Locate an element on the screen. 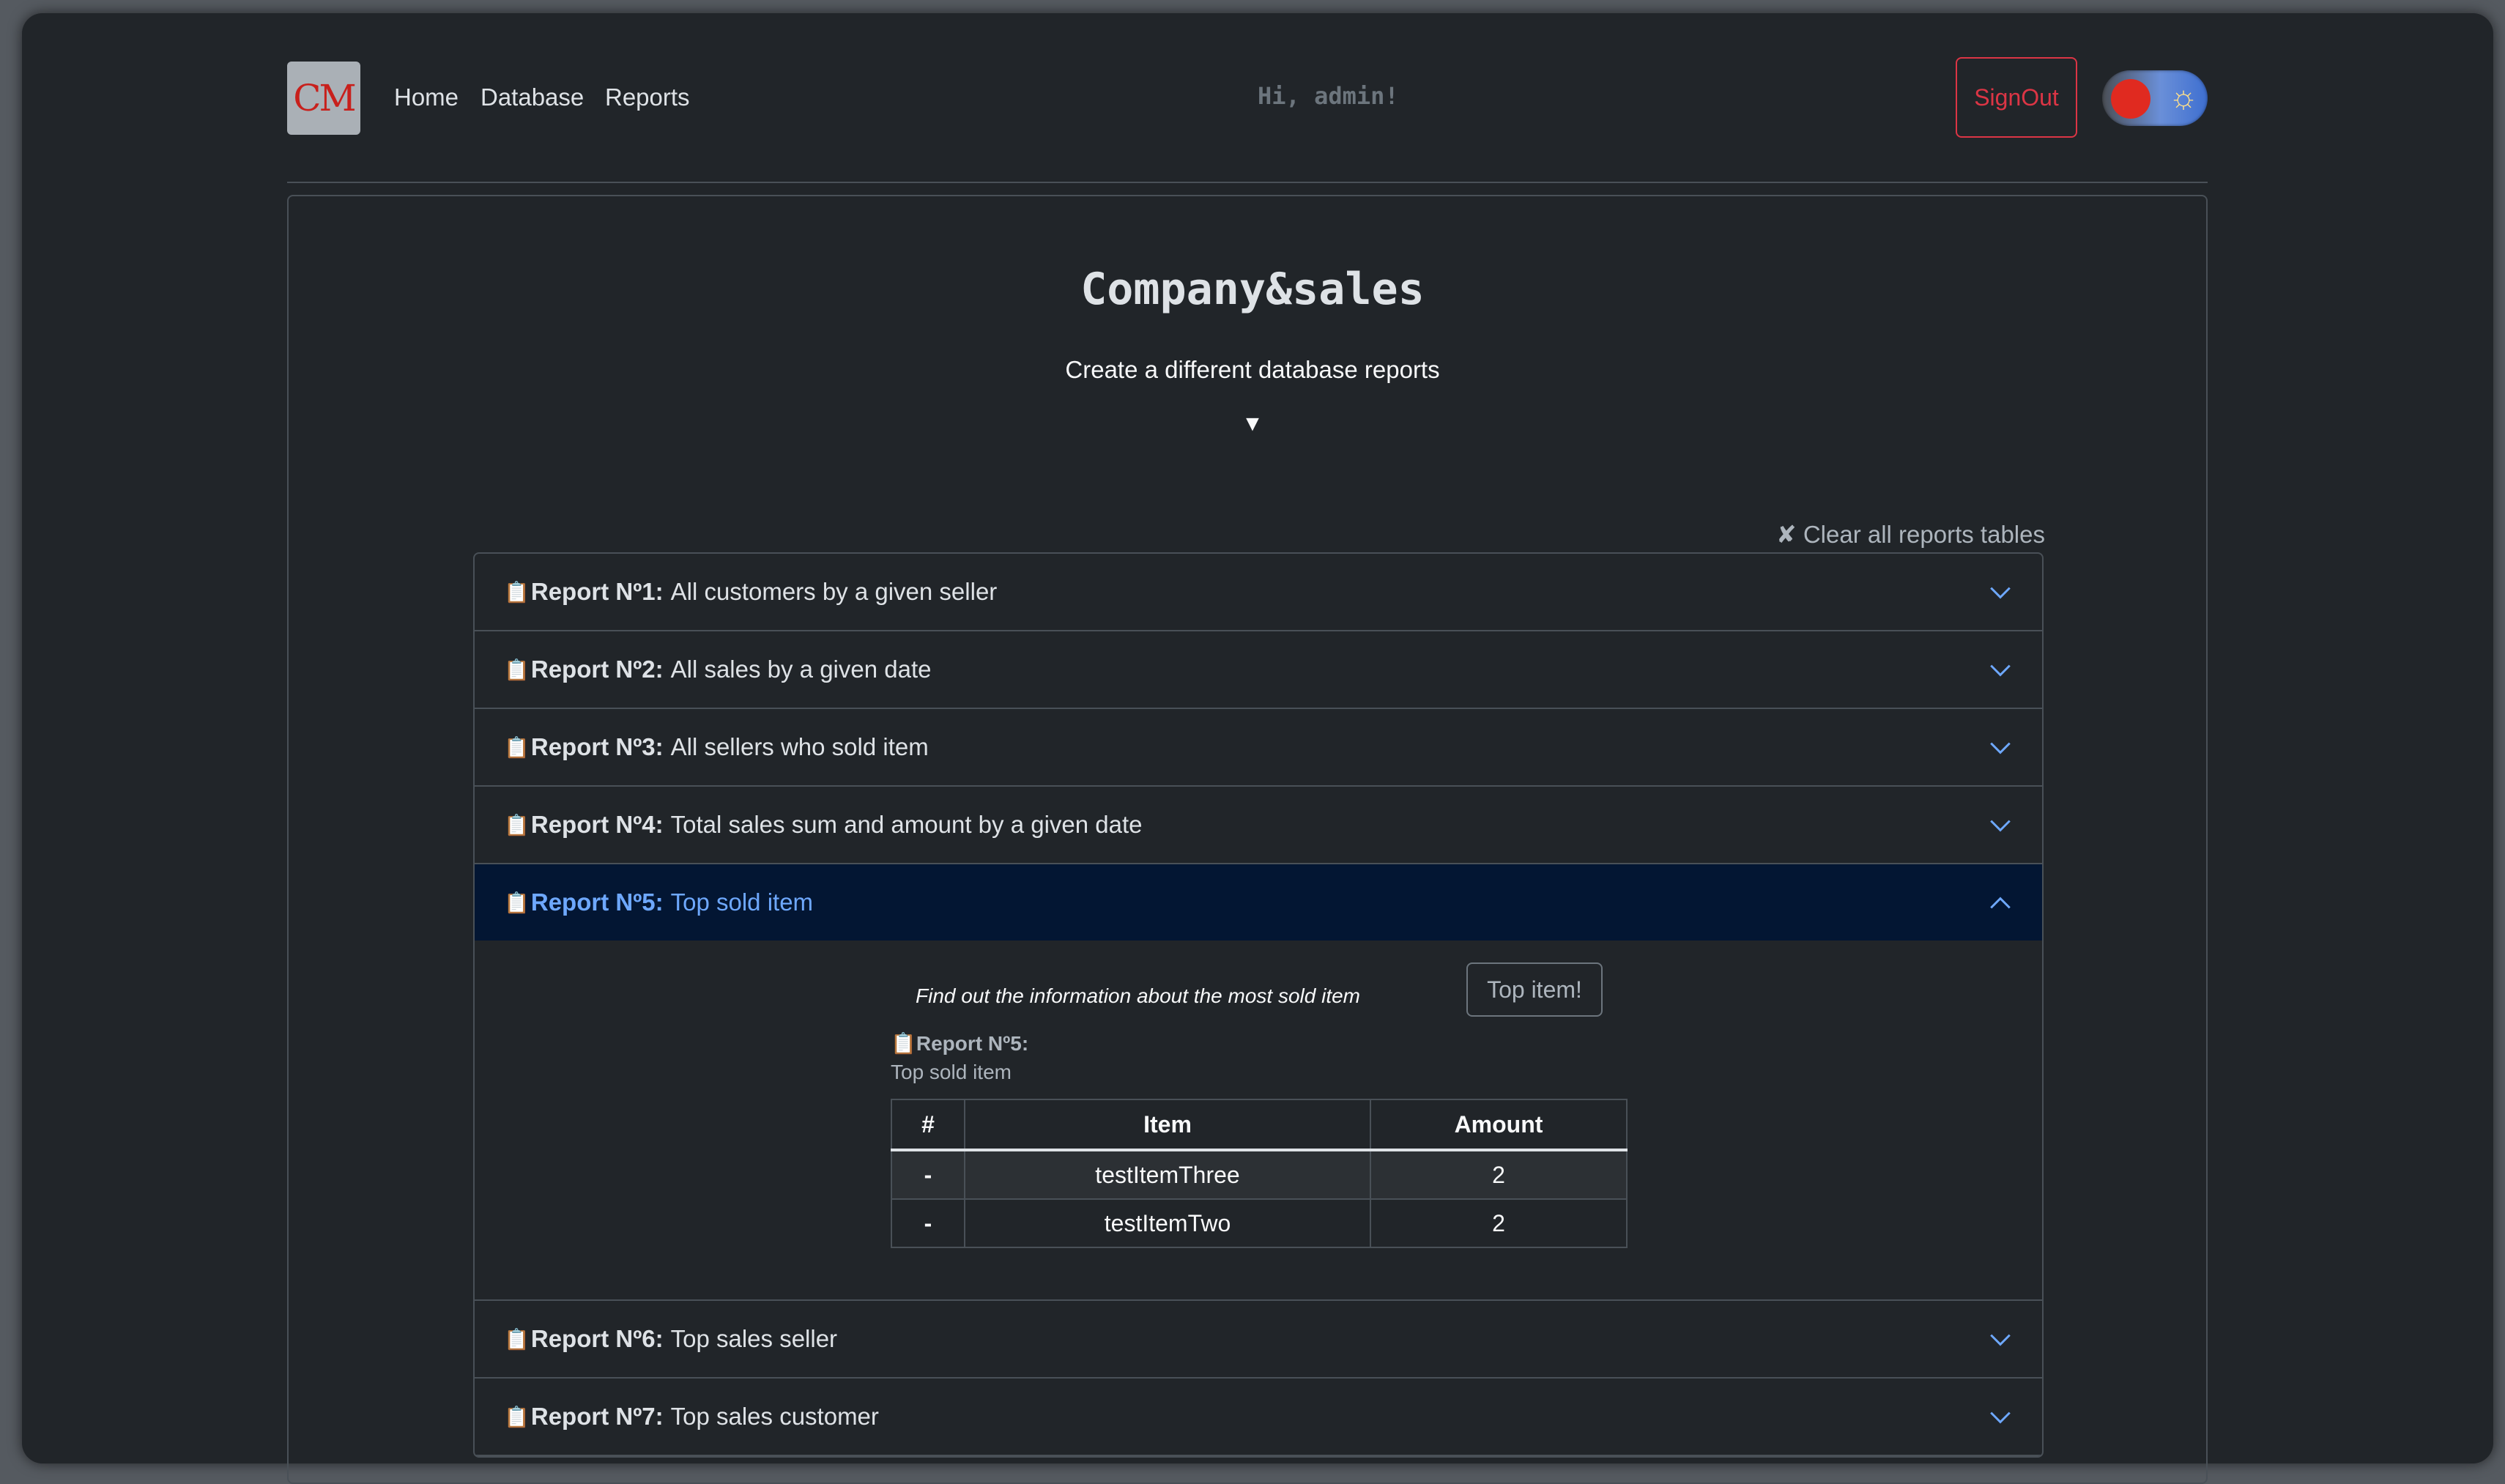 The image size is (2505, 1484). clear-reports-link: ✘ Clear all reports tables is located at coordinates (1910, 534).